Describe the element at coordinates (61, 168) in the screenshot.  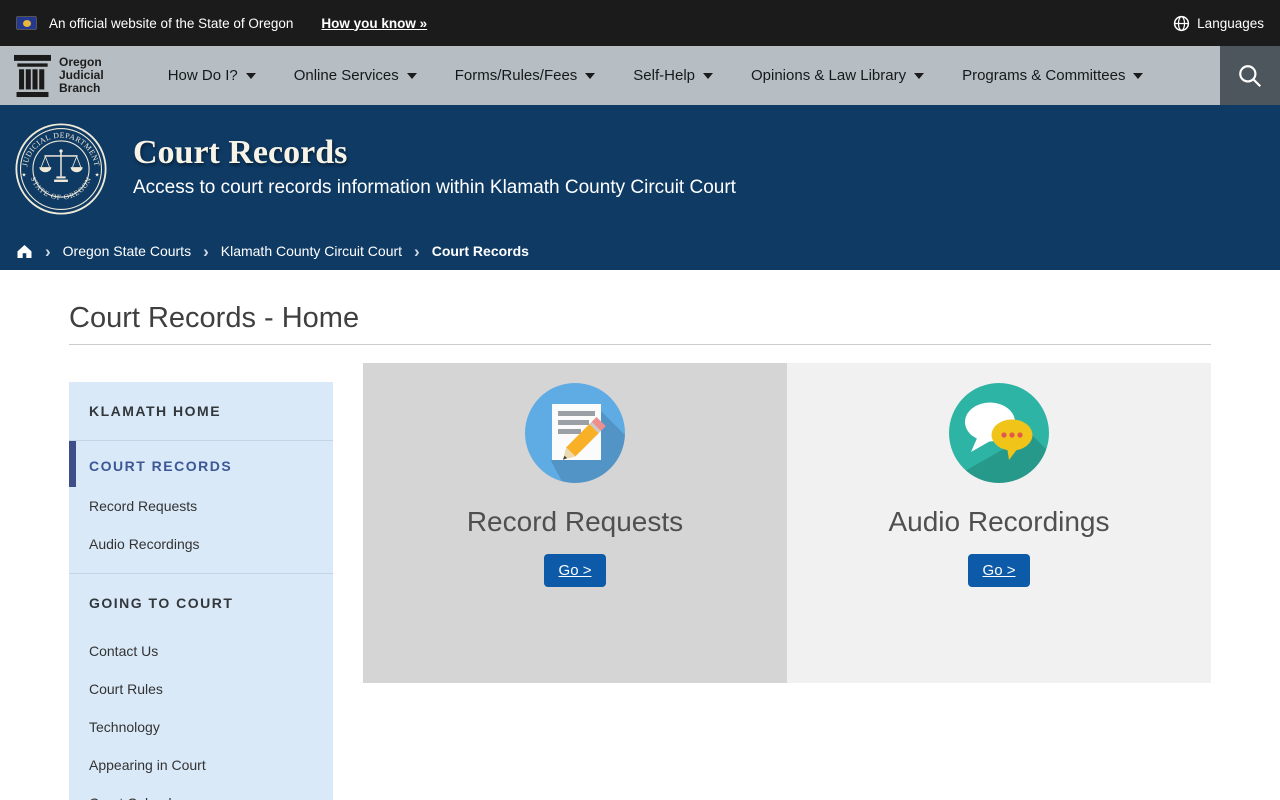
I see `oregon-judicial-seal: JUDICIAL DEPARTMENT STATE OF OREGON ★ ★` at that location.